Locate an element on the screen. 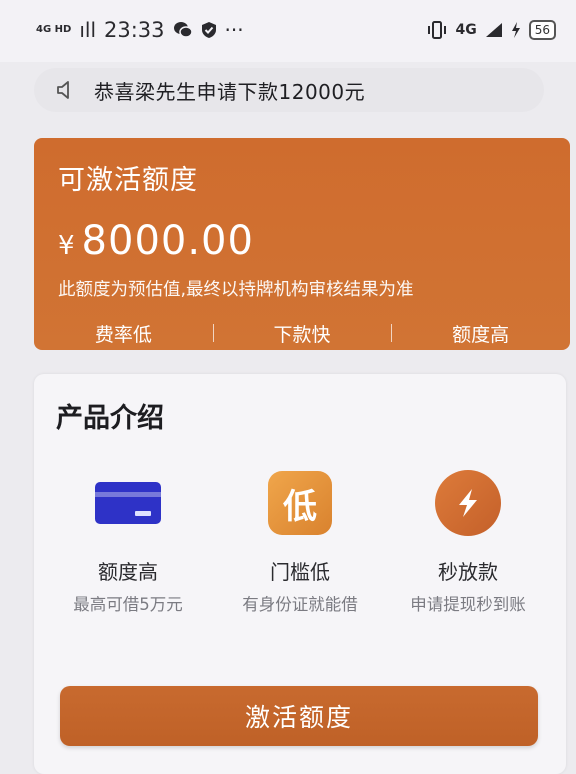 The width and height of the screenshot is (576, 774). product-title: 产品介绍 is located at coordinates (110, 418).